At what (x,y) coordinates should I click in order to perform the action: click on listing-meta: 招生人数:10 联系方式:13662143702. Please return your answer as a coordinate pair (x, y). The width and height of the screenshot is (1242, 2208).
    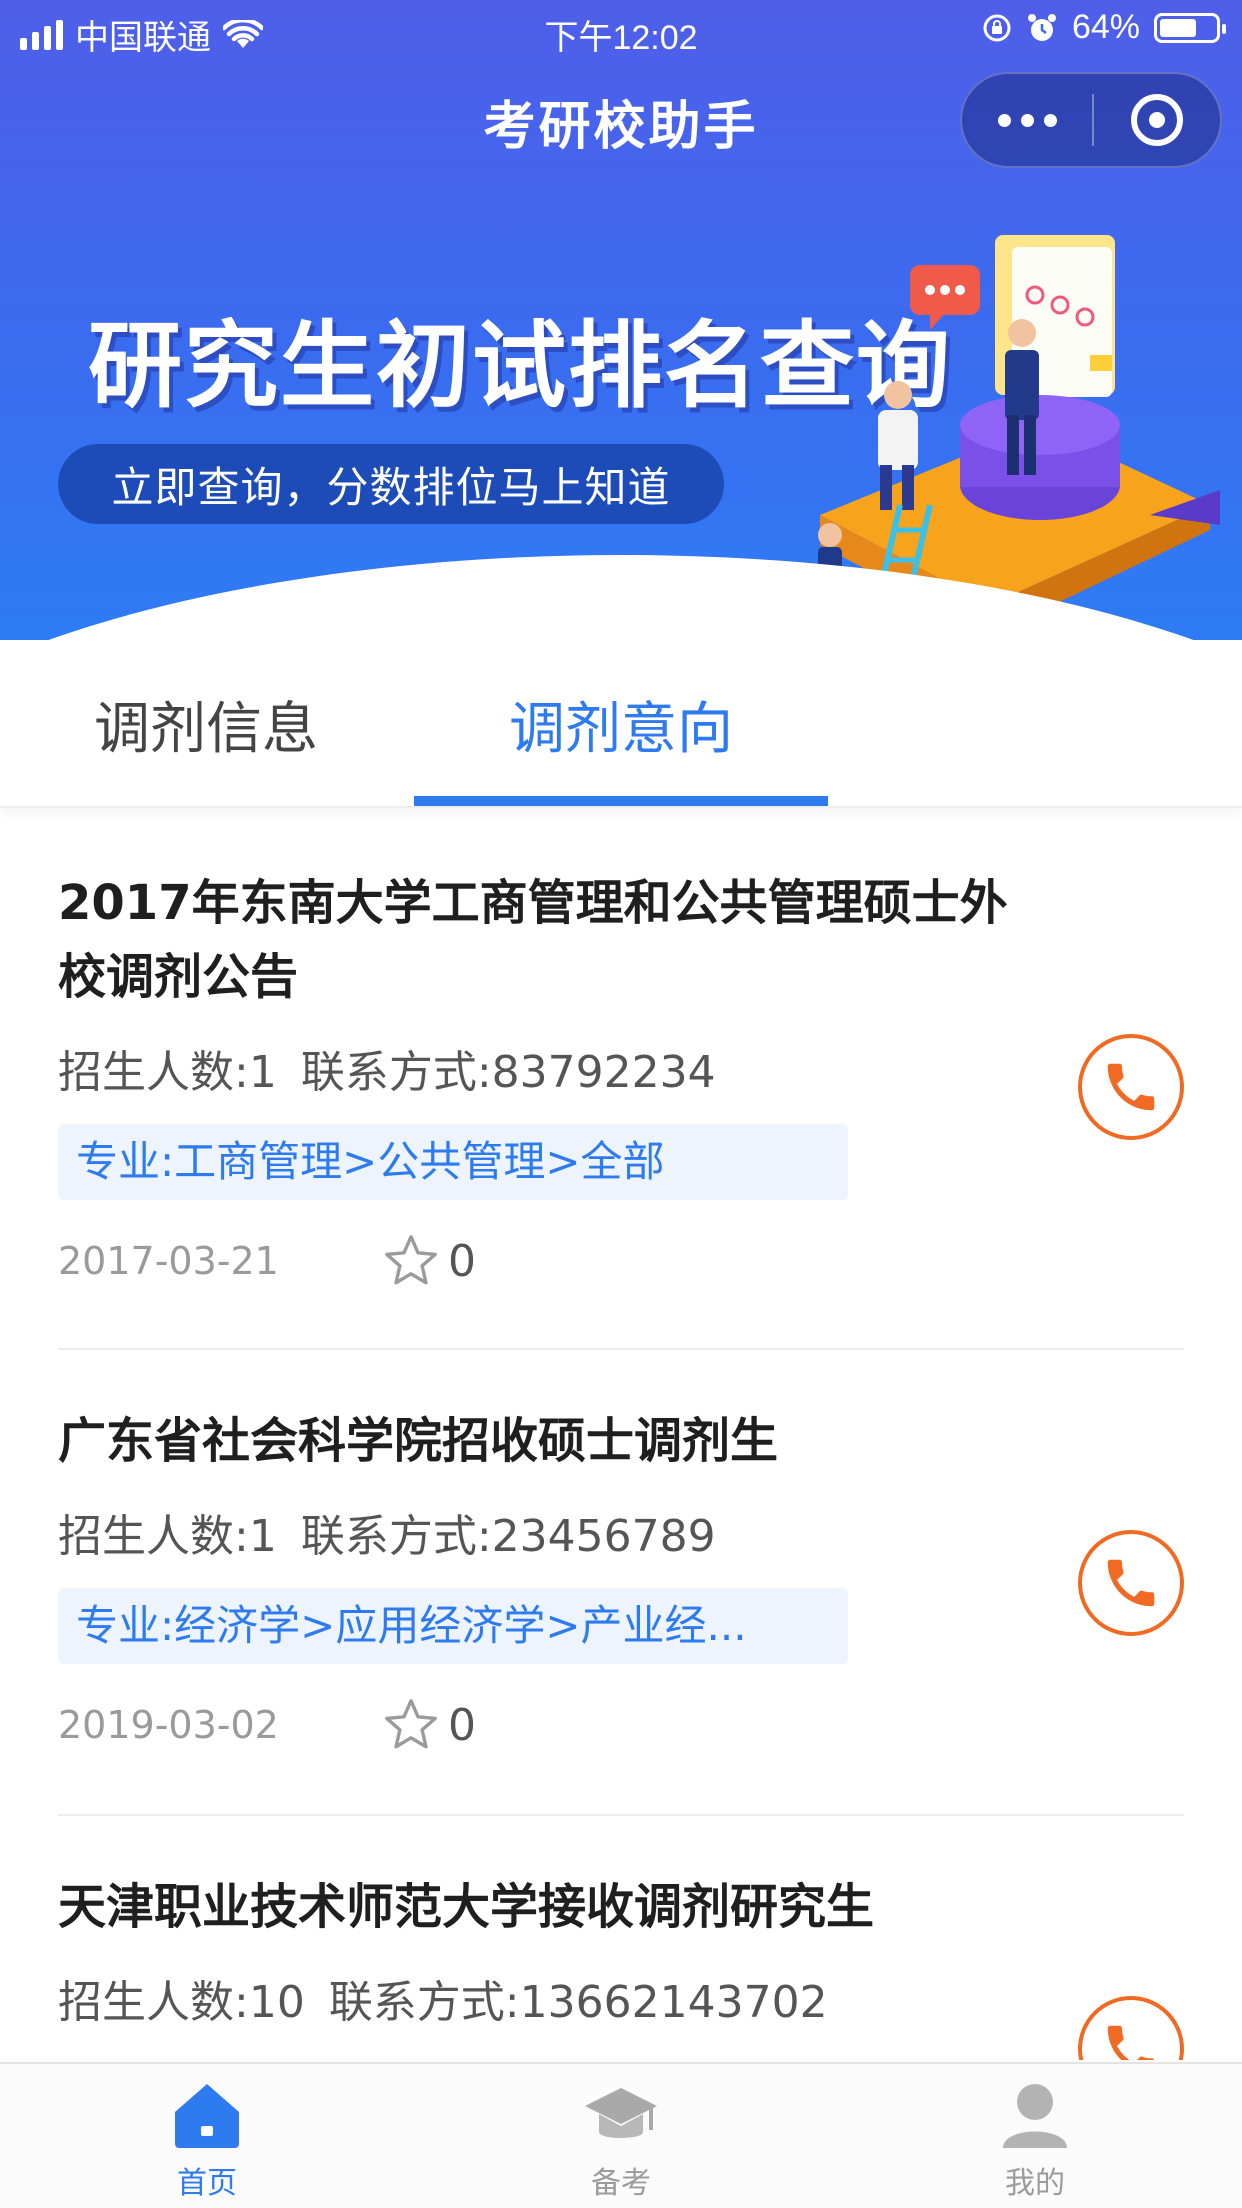
    Looking at the image, I should click on (621, 1998).